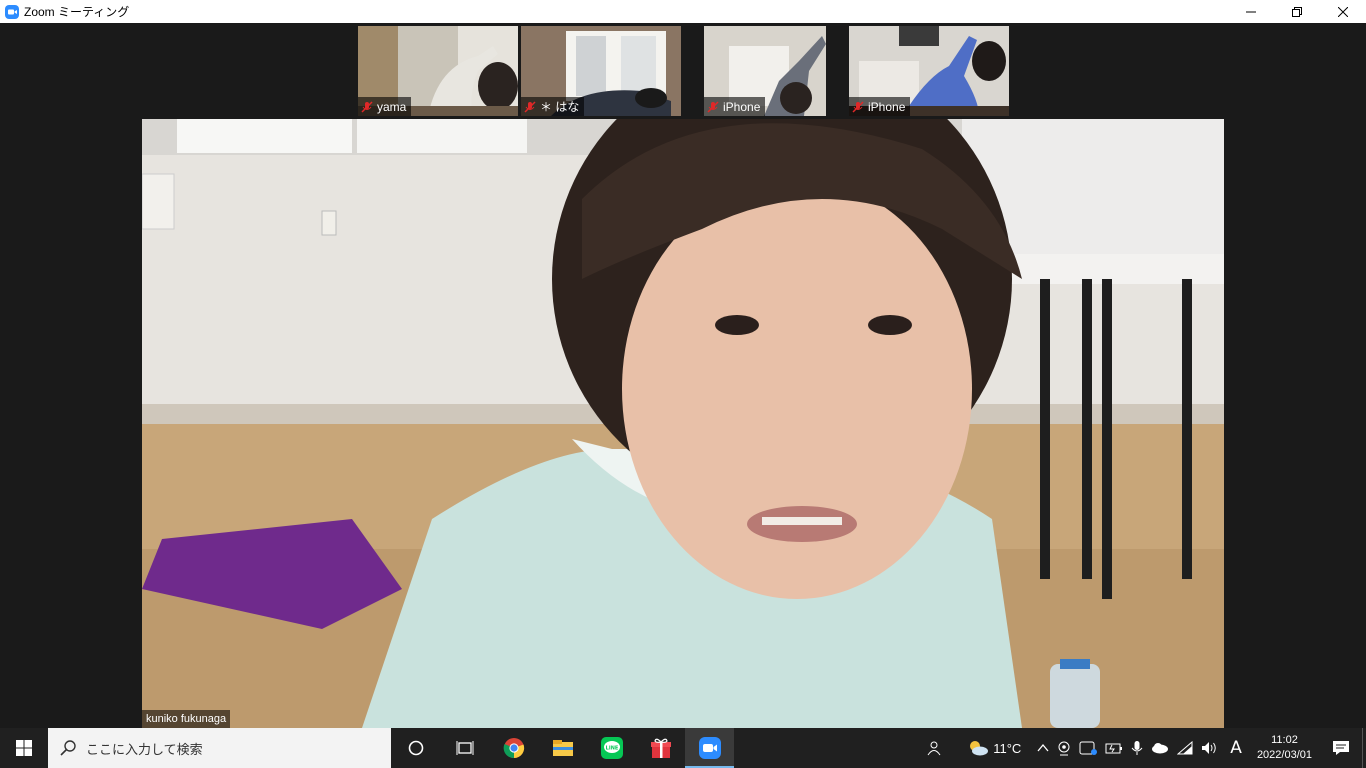  I want to click on participant-strip: yama ＊ はな iPhone iPhone, so click(685, 71).